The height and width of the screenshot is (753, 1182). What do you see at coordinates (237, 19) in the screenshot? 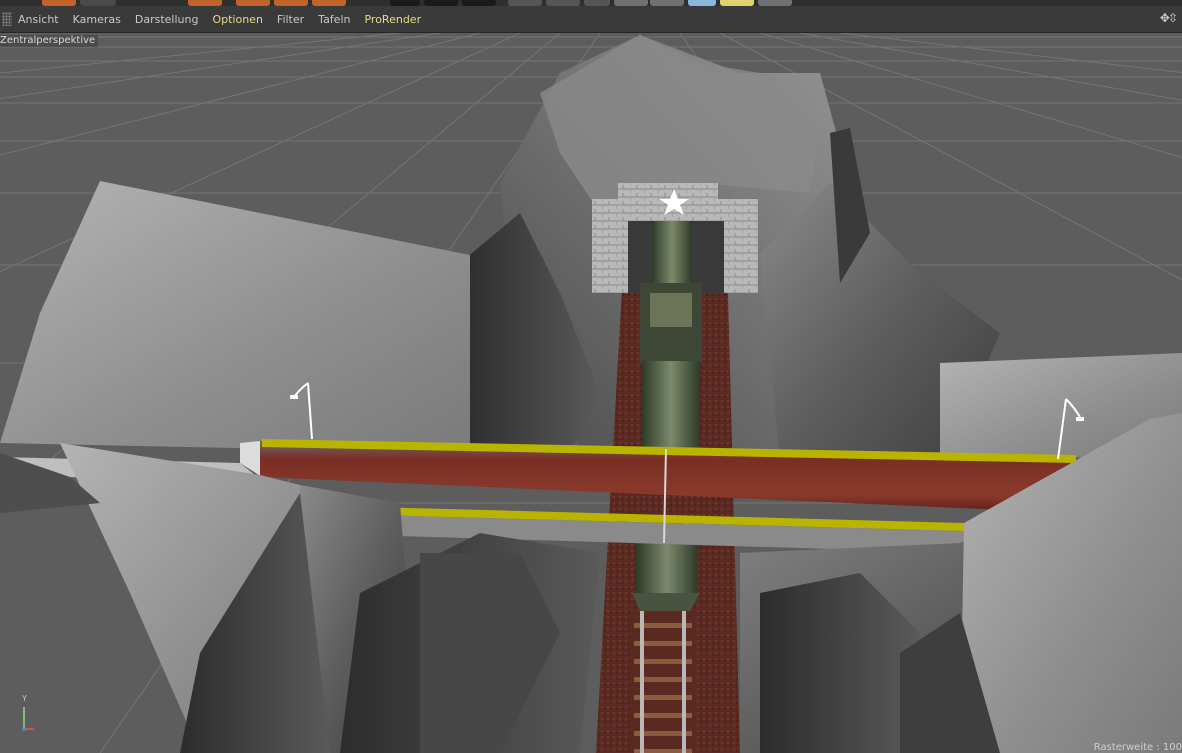
I see `menu-optionen: Optionen` at bounding box center [237, 19].